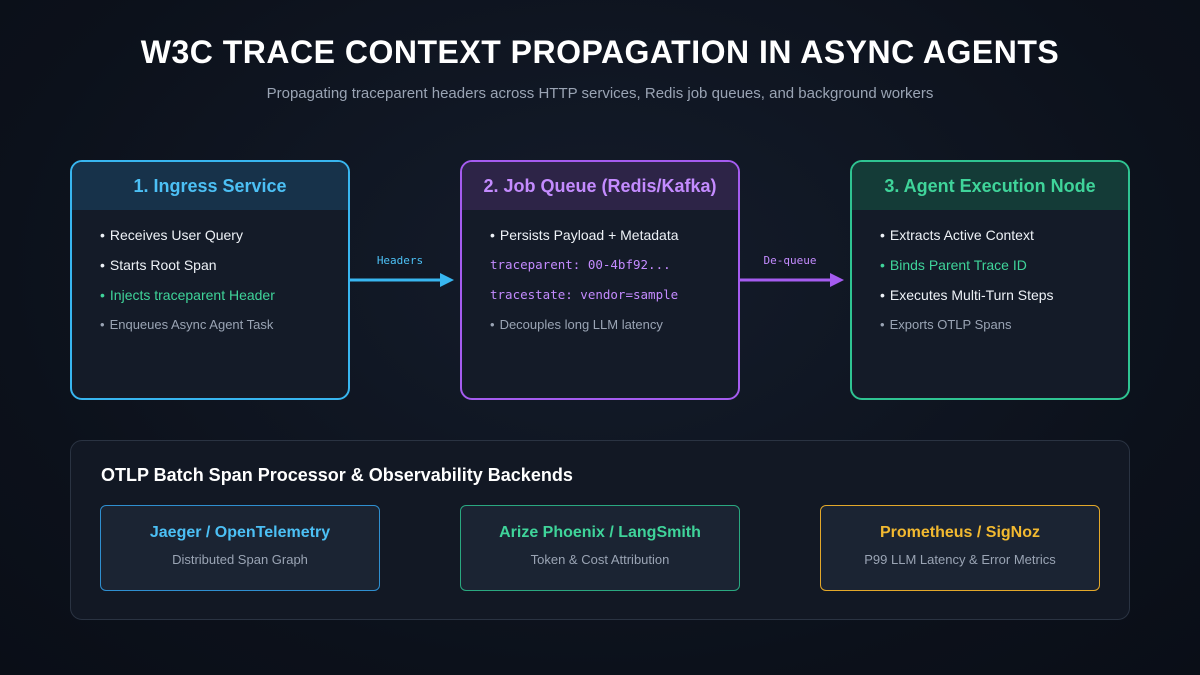  Describe the element at coordinates (584, 294) in the screenshot. I see `stage-item-text: tracestate: vendor=sample` at that location.